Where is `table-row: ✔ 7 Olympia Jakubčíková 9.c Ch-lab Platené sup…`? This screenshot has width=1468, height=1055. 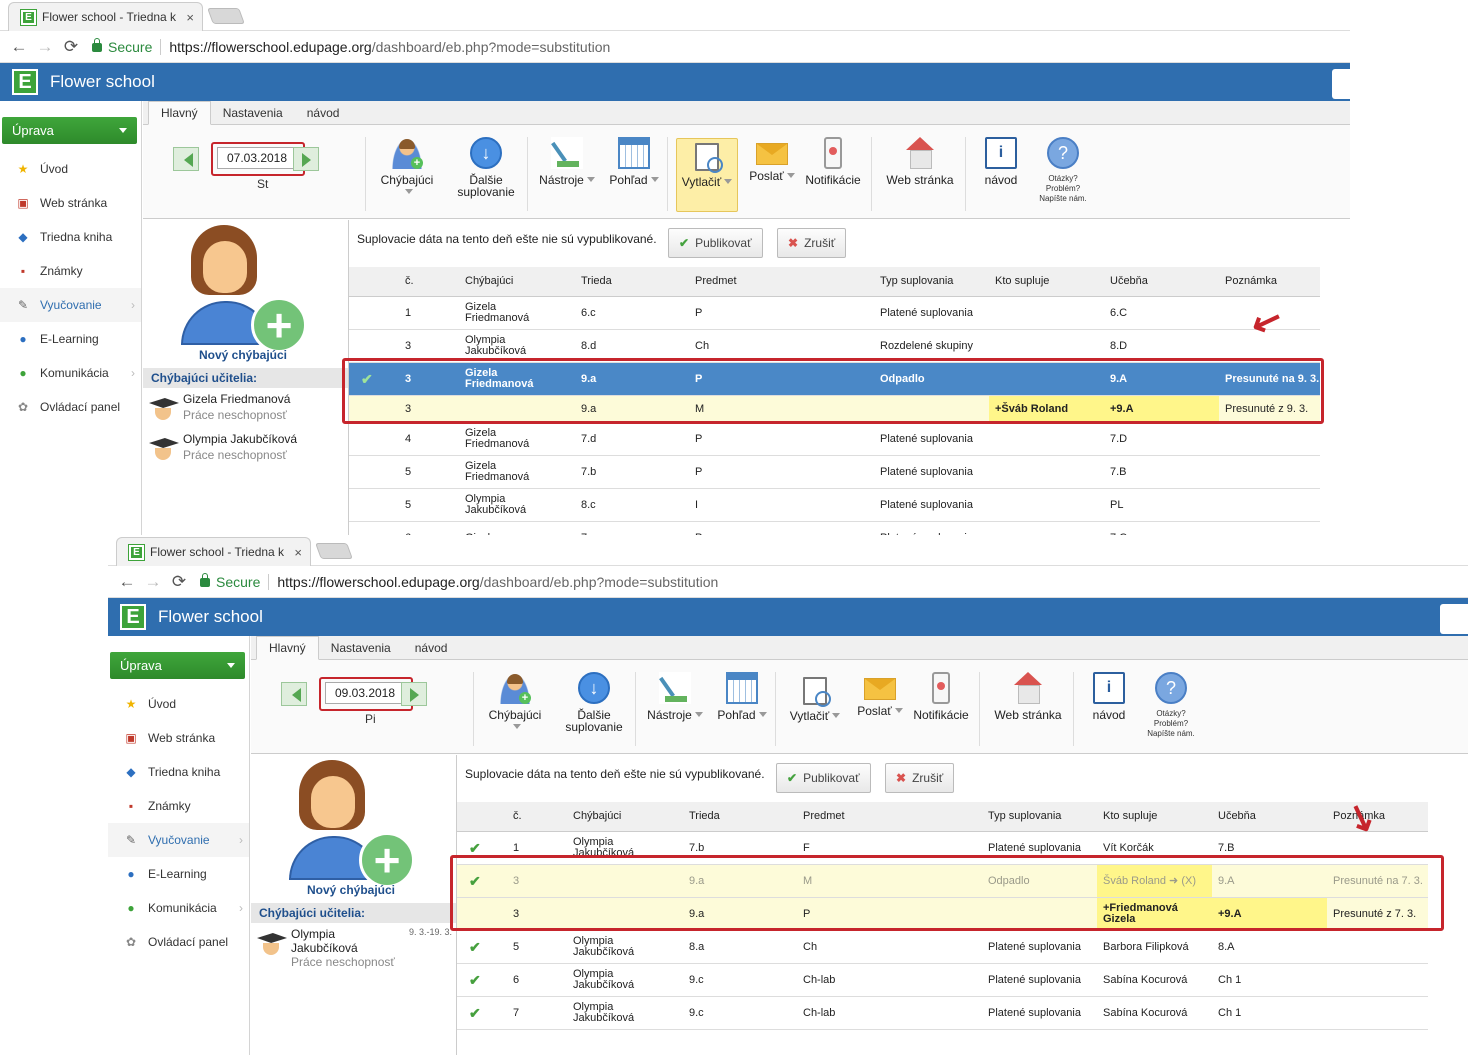 table-row: ✔ 7 Olympia Jakubčíková 9.c Ch-lab Platené sup… is located at coordinates (942, 1013).